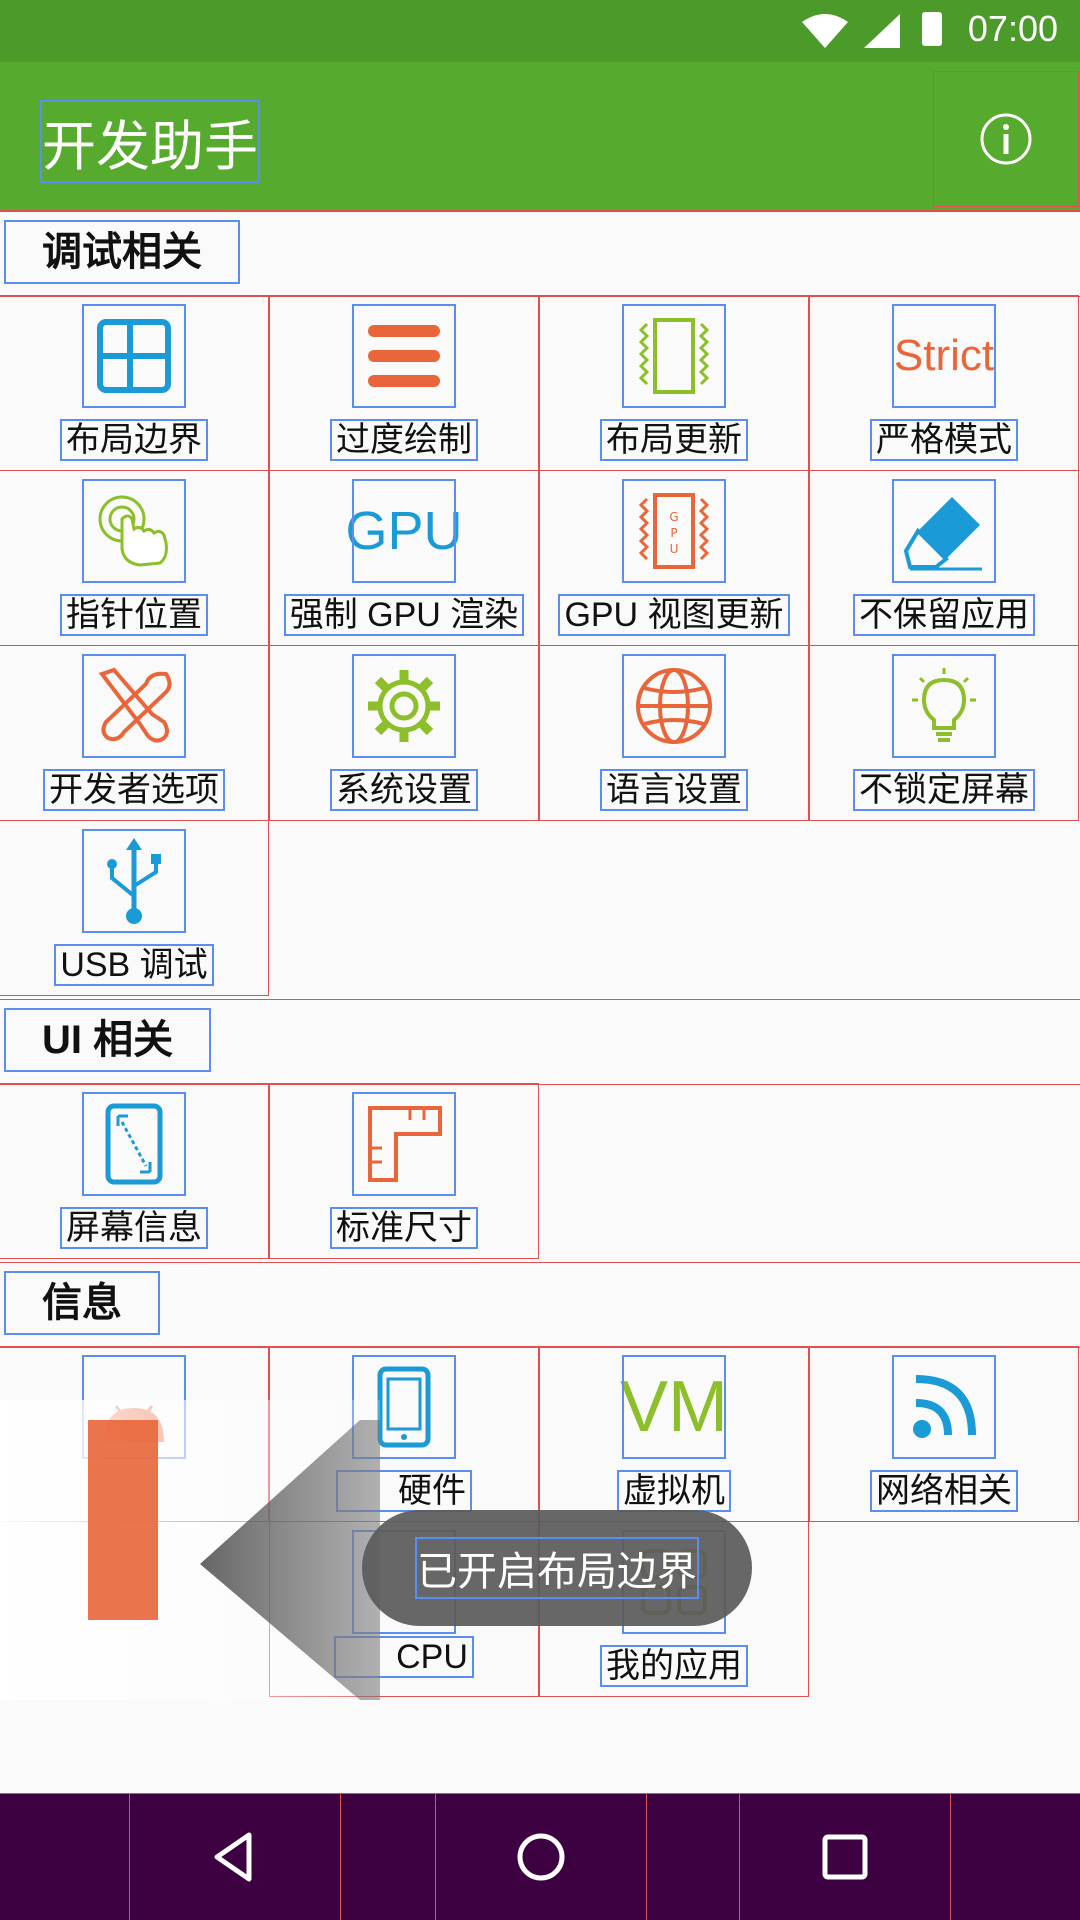  I want to click on tool-label: 开发者选项, so click(134, 790).